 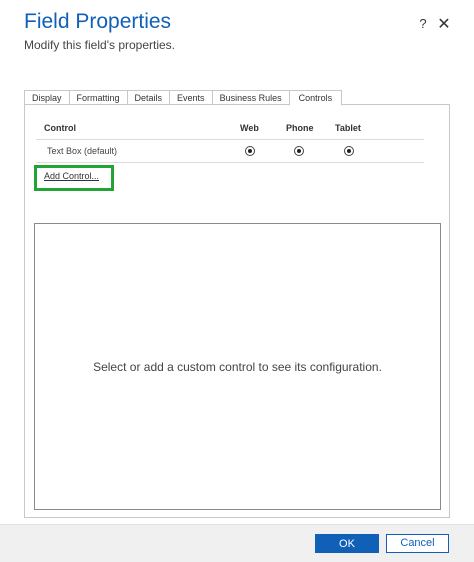 I want to click on phone-radio, so click(x=299, y=151).